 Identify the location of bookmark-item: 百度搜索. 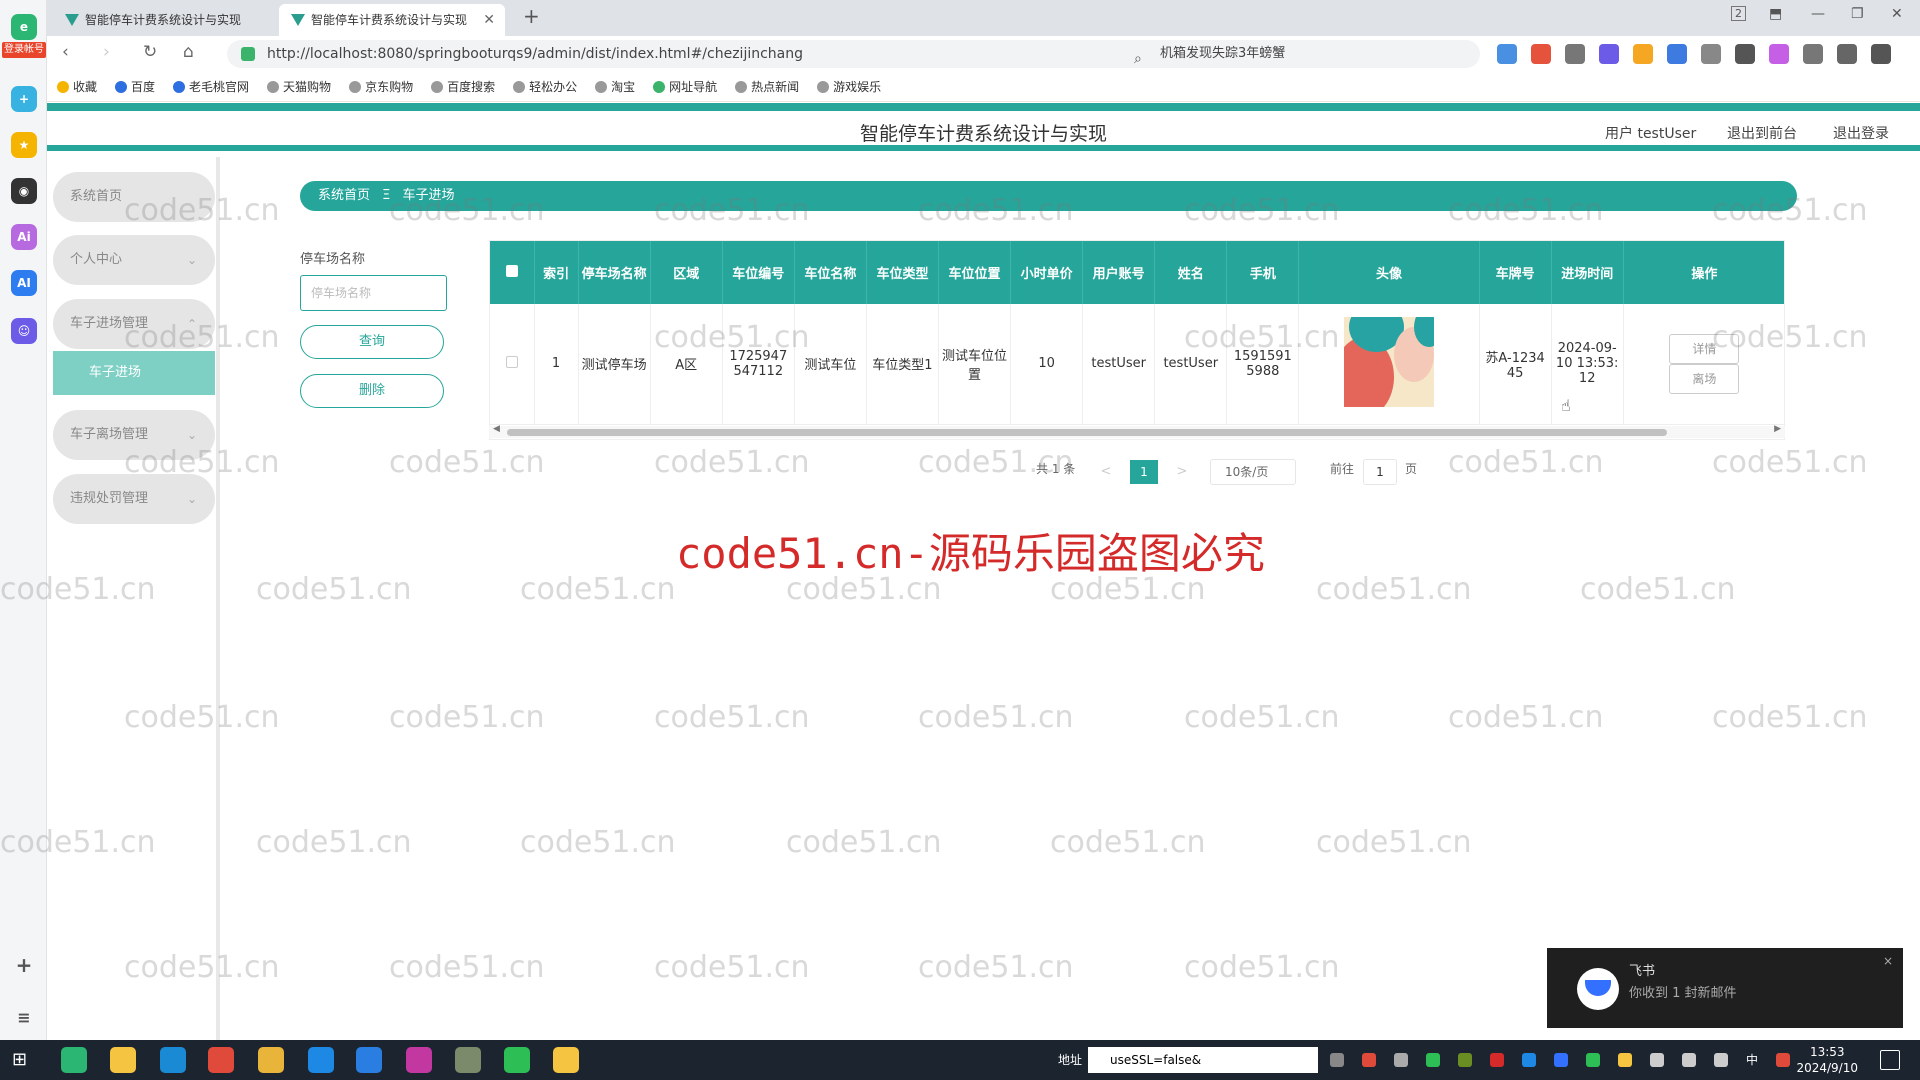
(463, 86).